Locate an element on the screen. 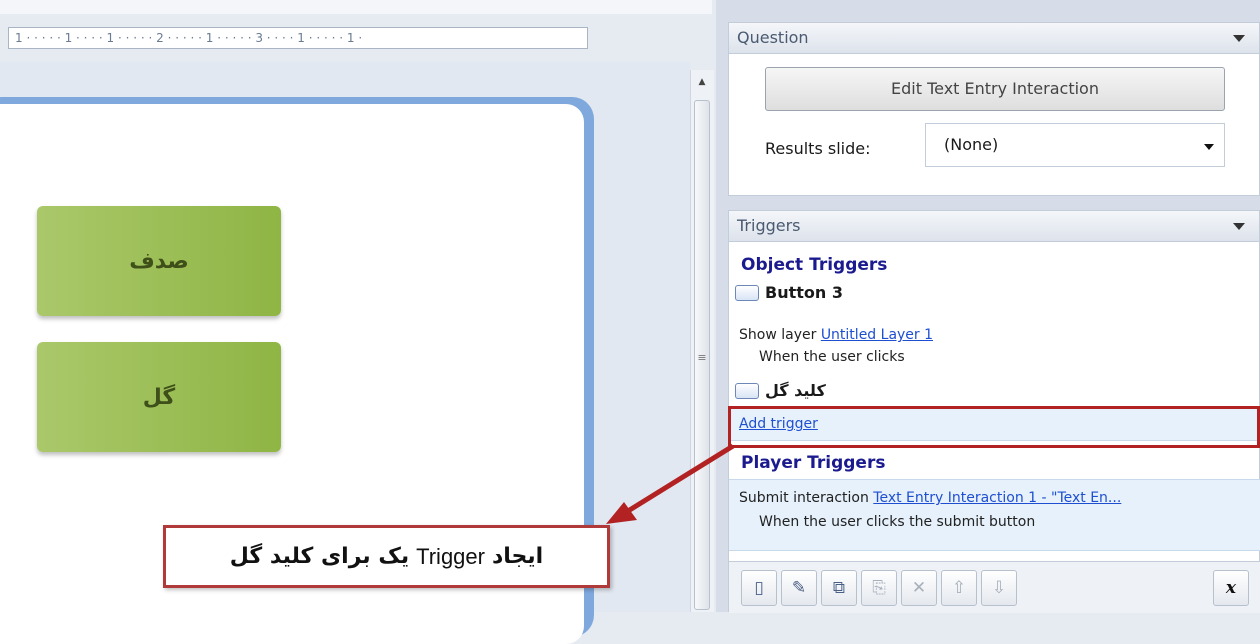  new-trigger-icon: ▯ is located at coordinates (759, 588).